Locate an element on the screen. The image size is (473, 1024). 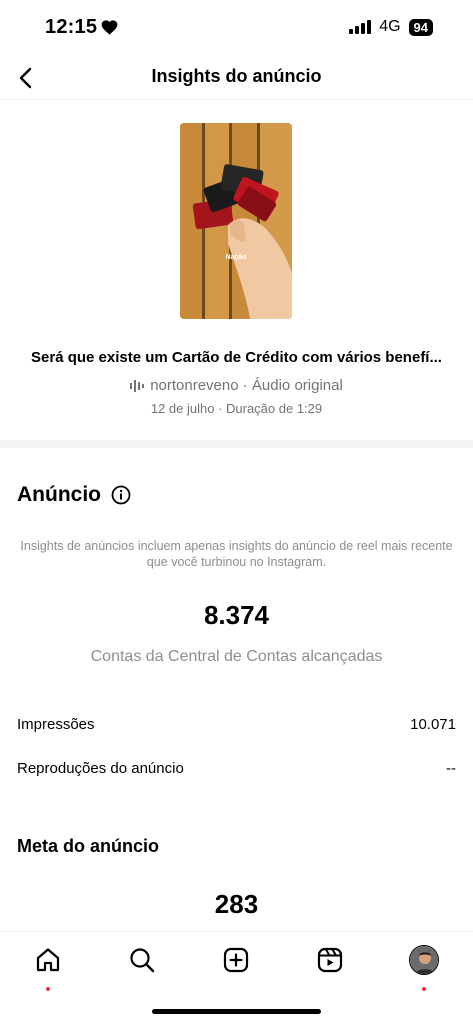
tab-search is located at coordinates (142, 960).